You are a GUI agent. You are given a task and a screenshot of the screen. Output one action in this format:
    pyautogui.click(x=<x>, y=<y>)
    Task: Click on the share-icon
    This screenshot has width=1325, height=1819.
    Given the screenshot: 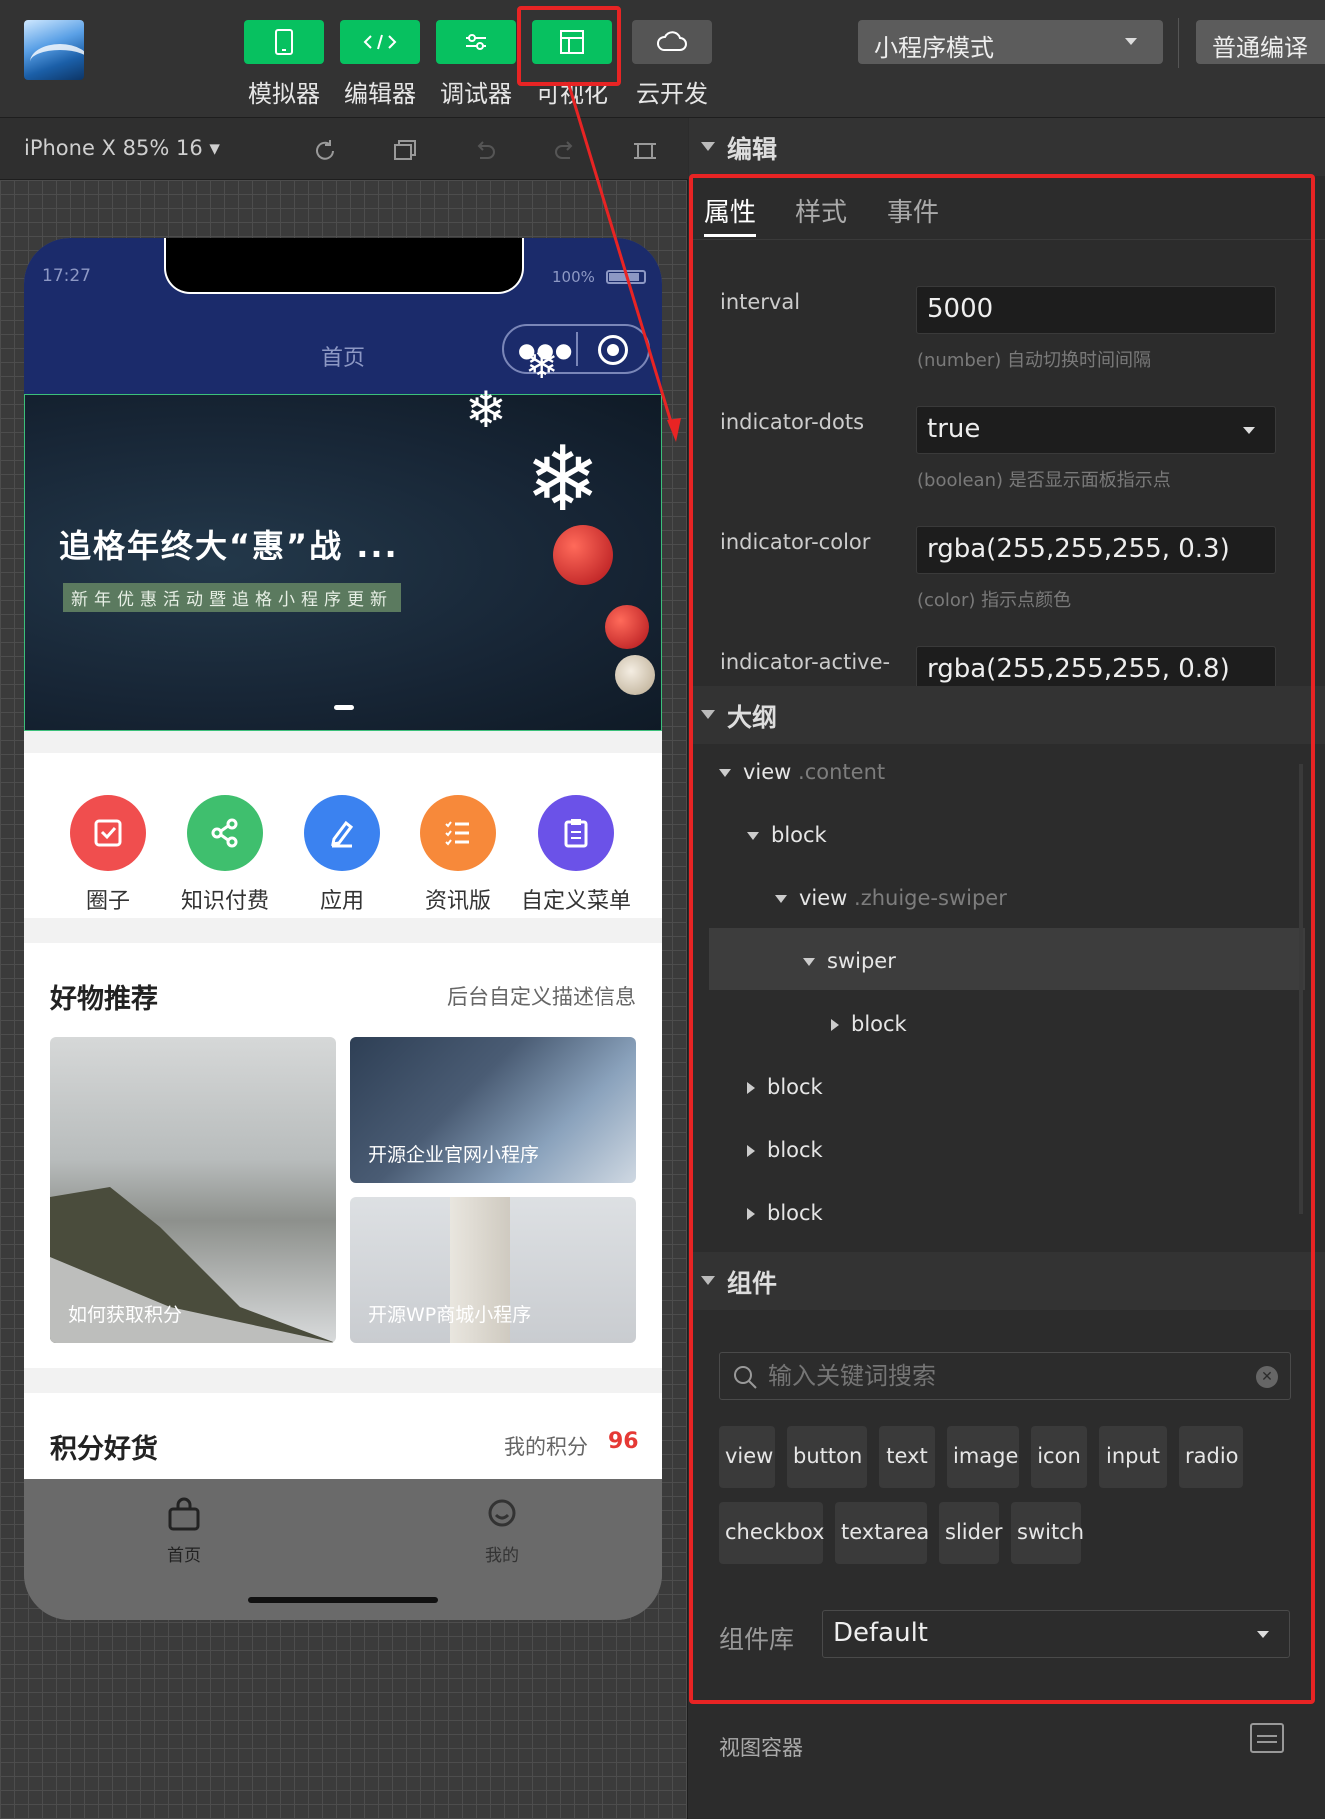 What is the action you would take?
    pyautogui.click(x=224, y=833)
    